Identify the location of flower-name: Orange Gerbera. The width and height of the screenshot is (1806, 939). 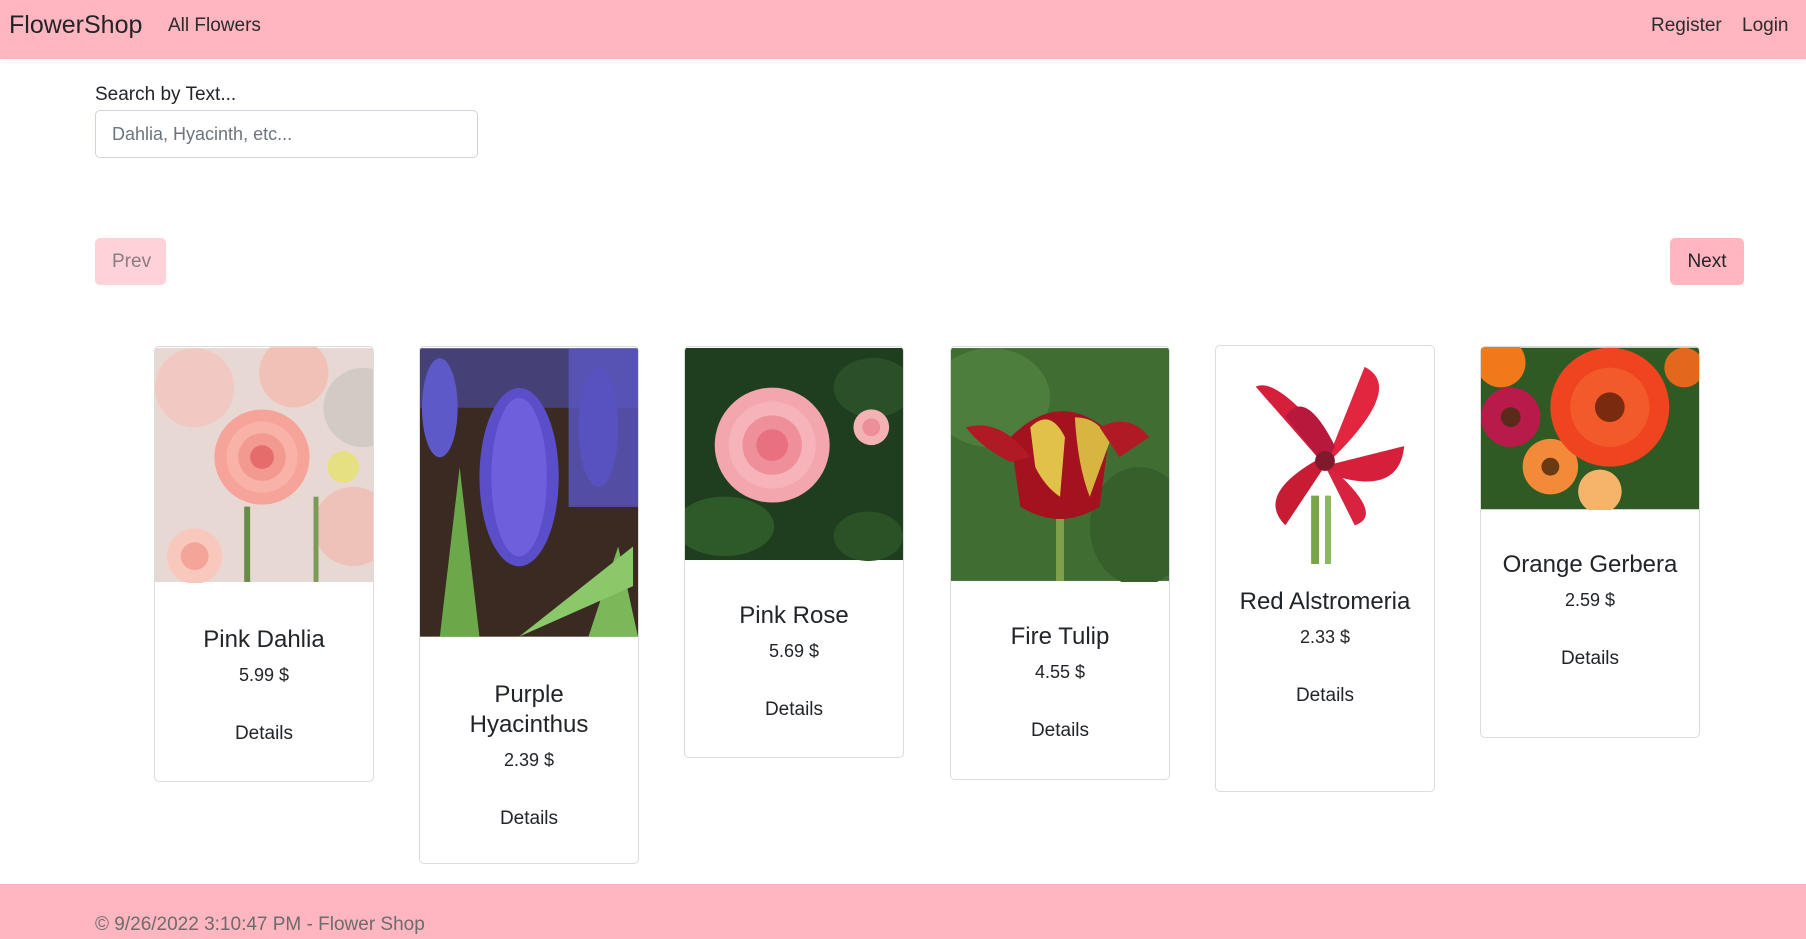
(1590, 564).